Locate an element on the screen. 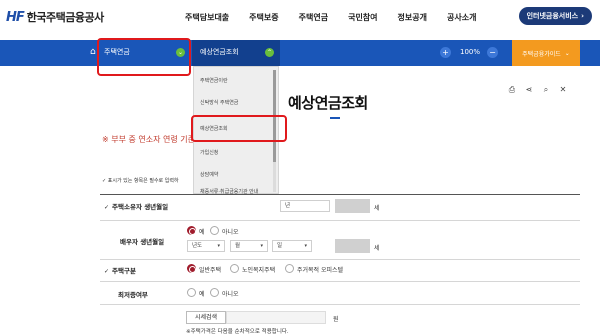 The image size is (600, 336). spouse-year-select: 년도 ▾ is located at coordinates (206, 246).